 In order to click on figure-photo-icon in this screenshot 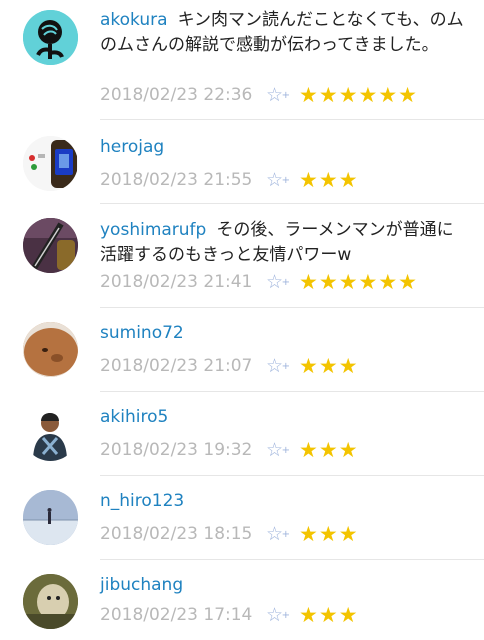, I will do `click(50, 163)`.